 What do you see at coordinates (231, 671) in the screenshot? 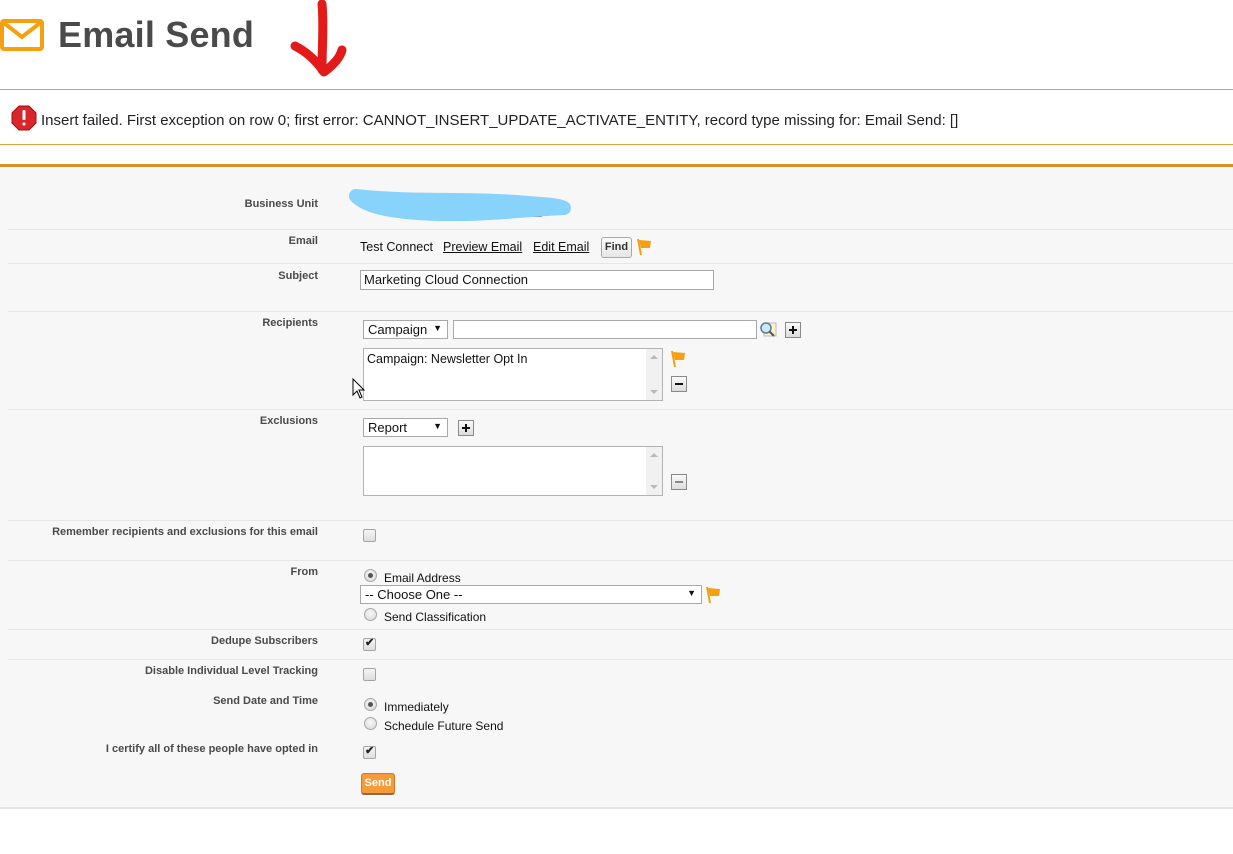
I see `disable-tracking-label: Disable Individual Level Tracking` at bounding box center [231, 671].